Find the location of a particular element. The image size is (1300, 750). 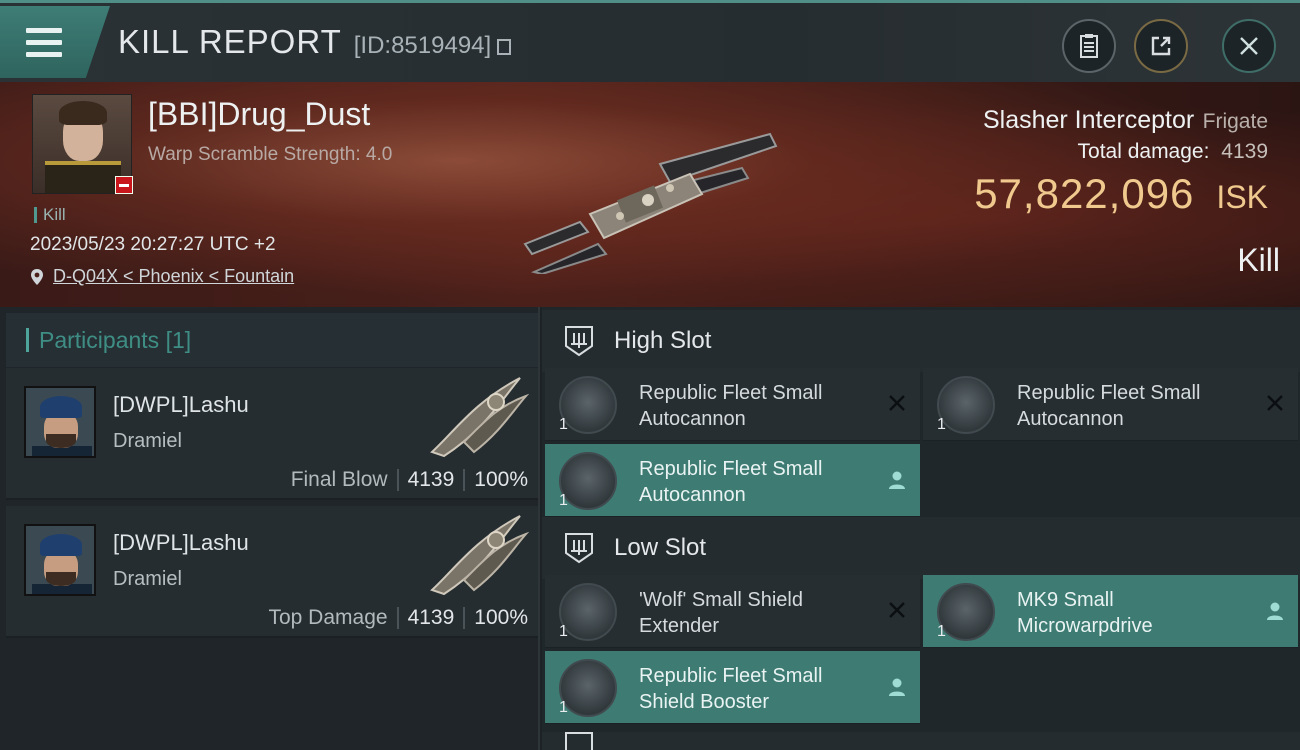

module-name: MK9 Small Microwarpdrive is located at coordinates (1085, 613).